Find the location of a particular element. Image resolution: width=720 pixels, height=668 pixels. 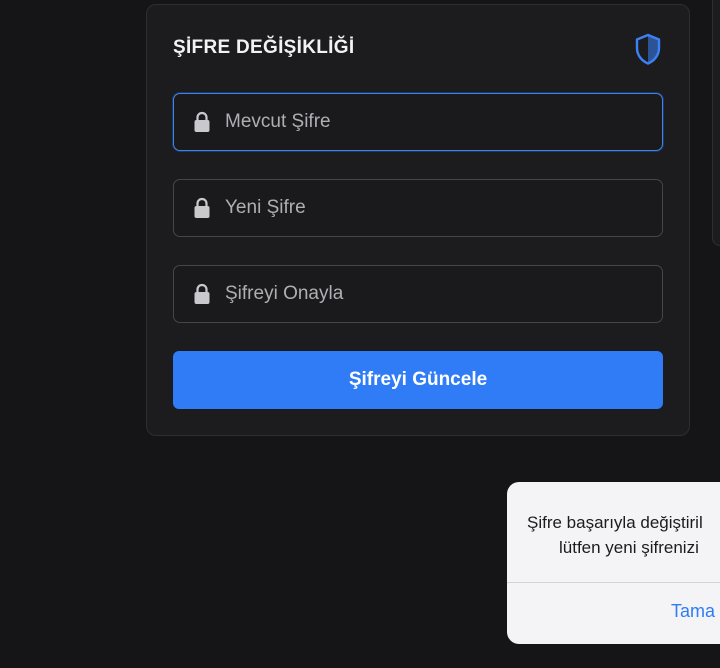

update-password-button: Şifreyi Güncele is located at coordinates (418, 380).